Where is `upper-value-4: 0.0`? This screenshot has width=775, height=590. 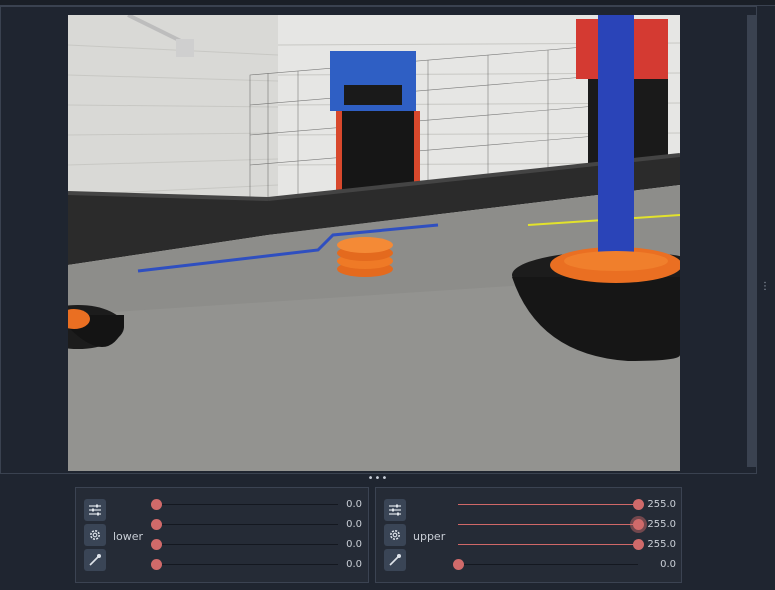
upper-value-4: 0.0 is located at coordinates (668, 564).